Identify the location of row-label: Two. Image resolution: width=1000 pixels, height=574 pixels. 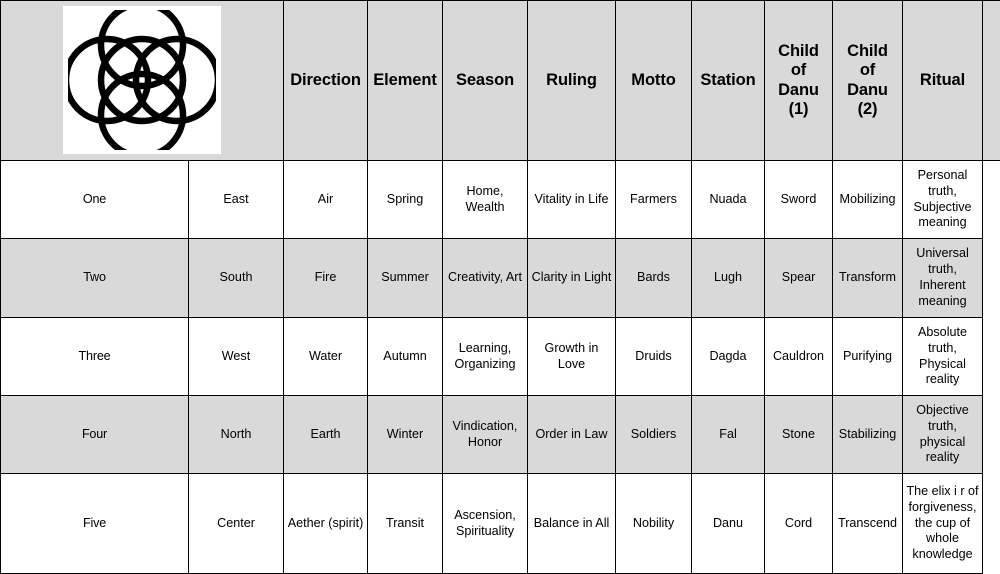
(95, 278).